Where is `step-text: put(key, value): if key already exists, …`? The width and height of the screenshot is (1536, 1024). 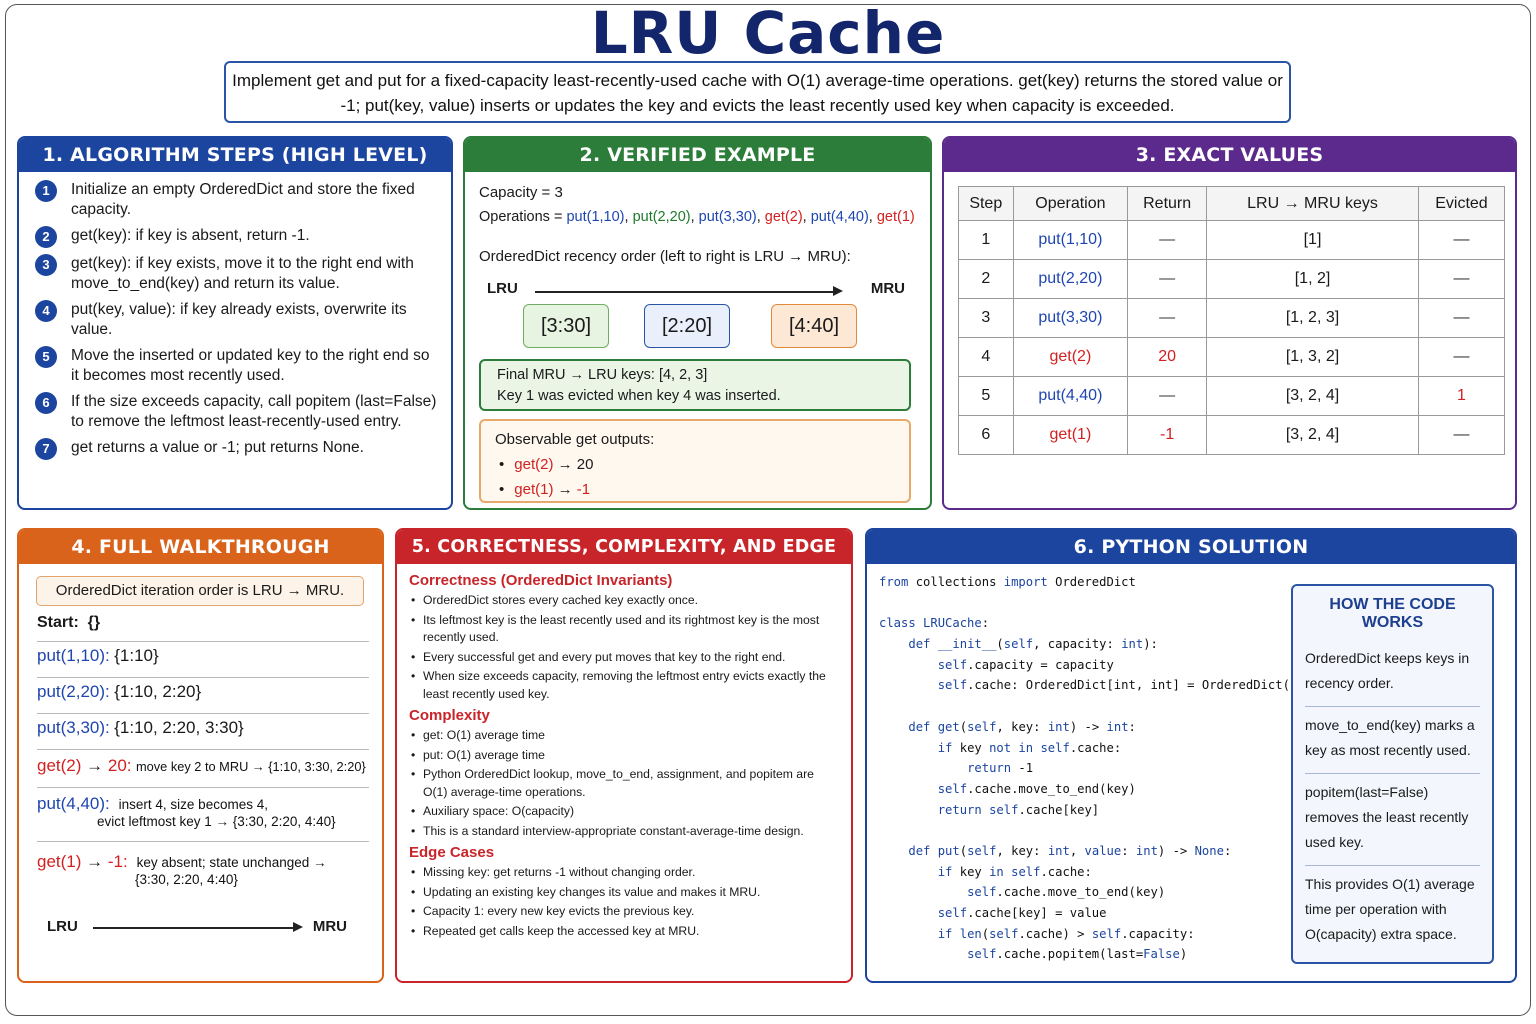 step-text: put(key, value): if key already exists, … is located at coordinates (239, 319).